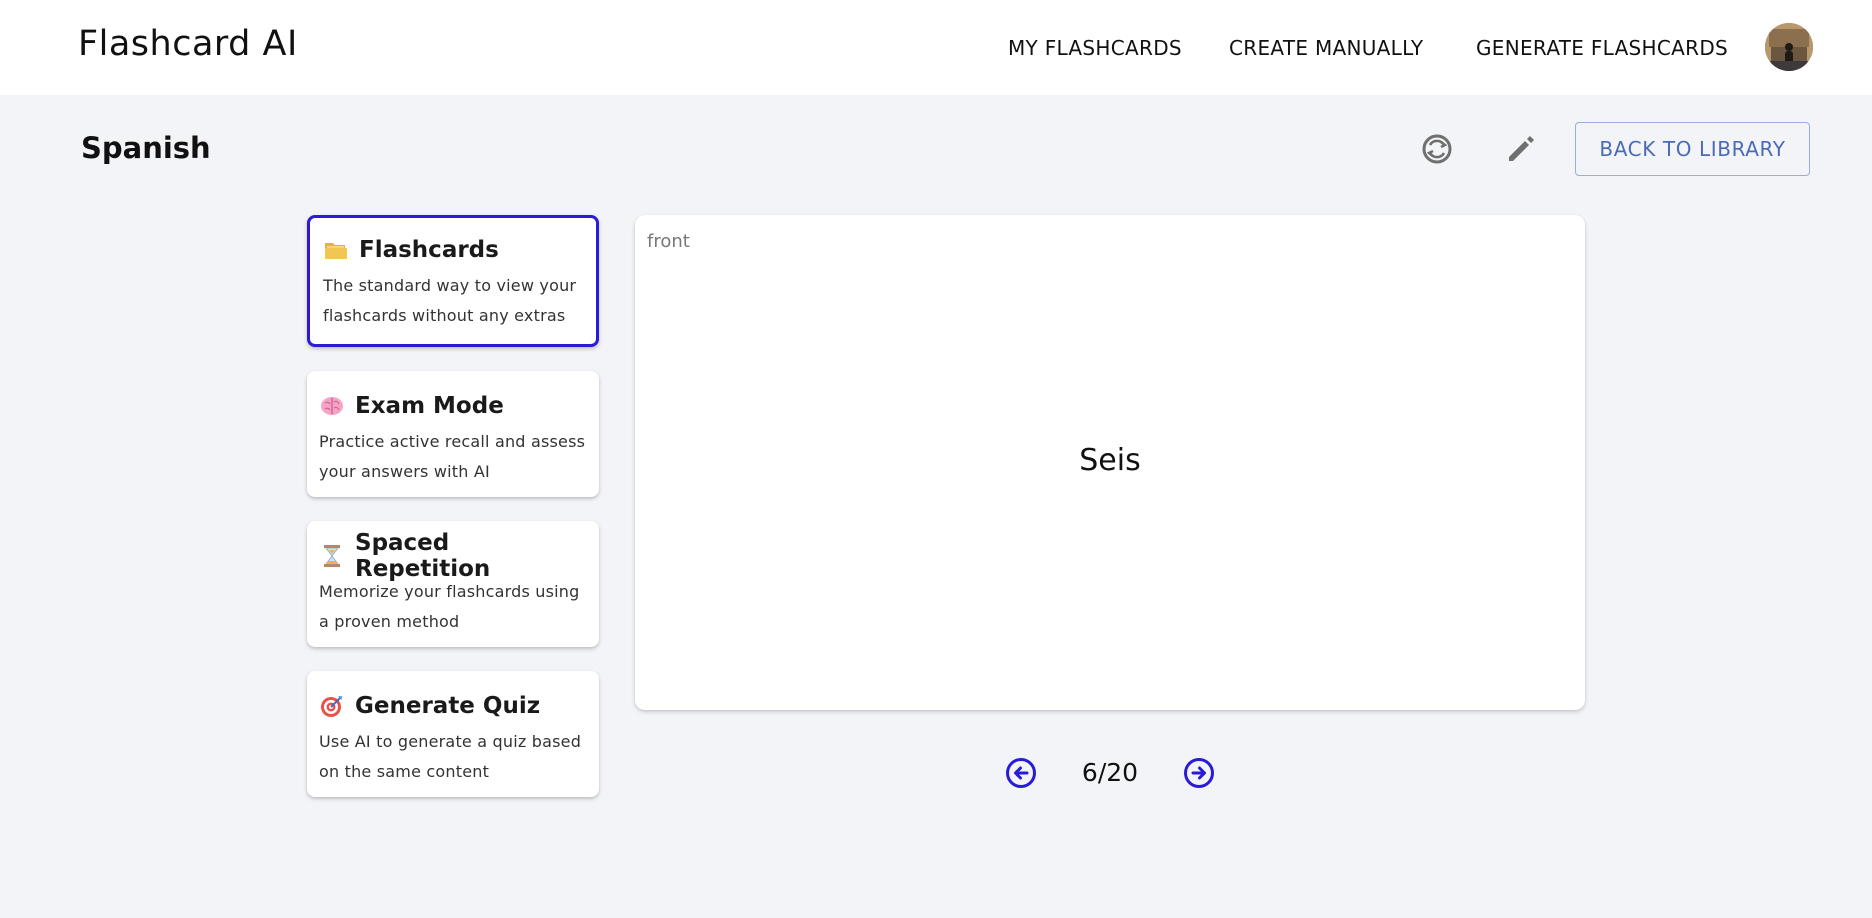 Image resolution: width=1872 pixels, height=918 pixels. I want to click on card-text: Seis, so click(1110, 460).